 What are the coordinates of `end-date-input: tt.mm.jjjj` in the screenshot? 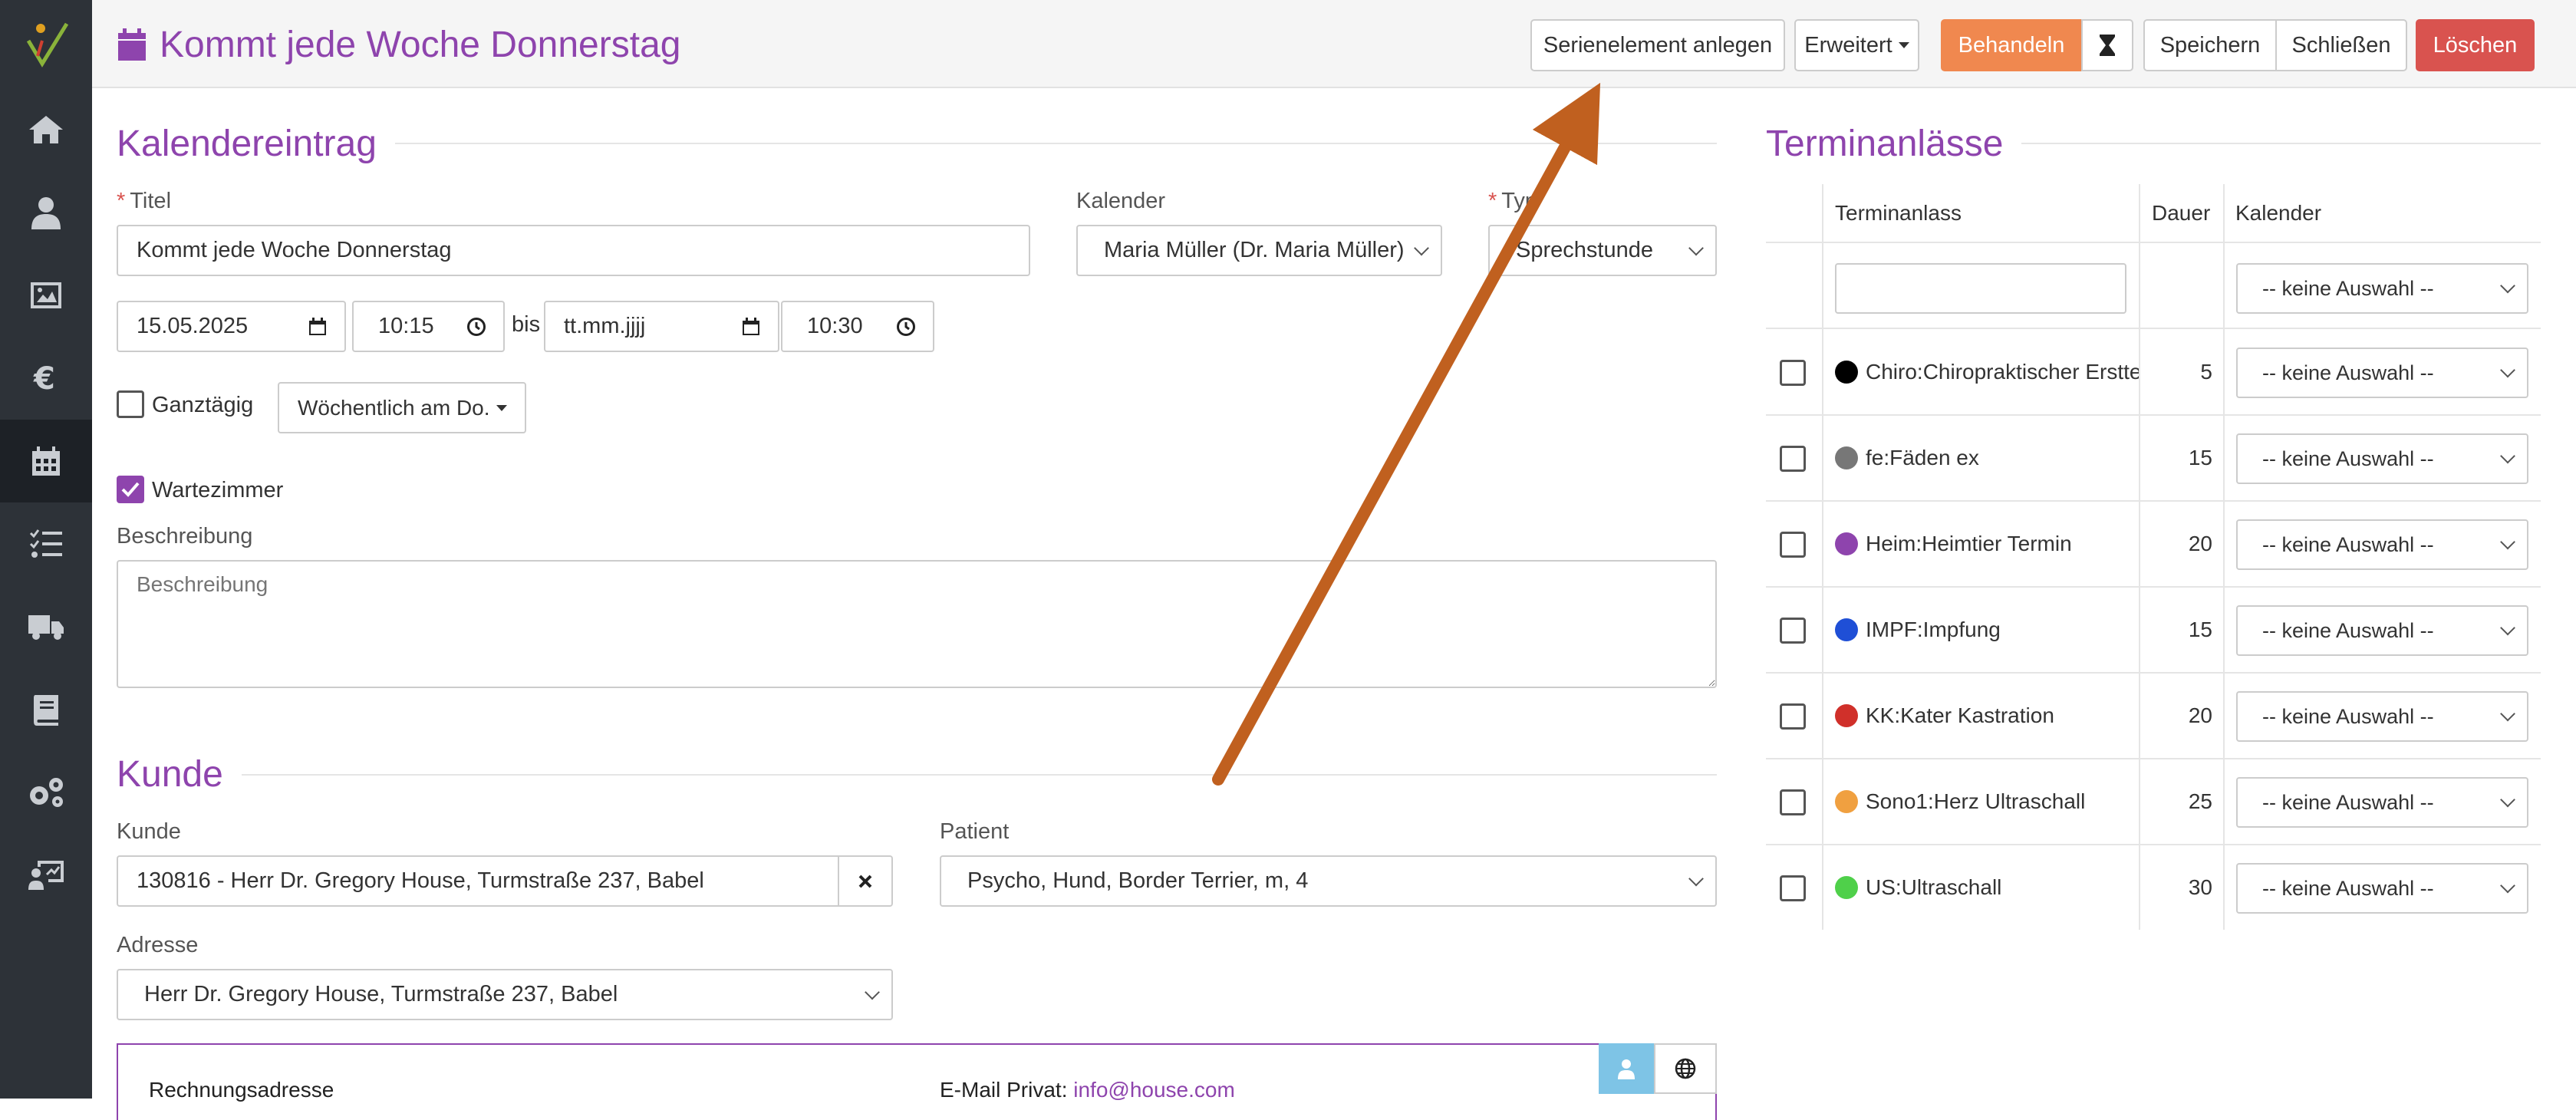 It's located at (661, 326).